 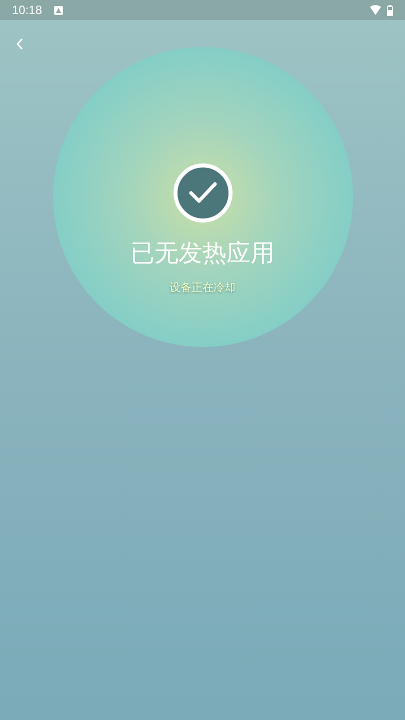 What do you see at coordinates (203, 288) in the screenshot?
I see `result-subtitle: 设备正在冷却` at bounding box center [203, 288].